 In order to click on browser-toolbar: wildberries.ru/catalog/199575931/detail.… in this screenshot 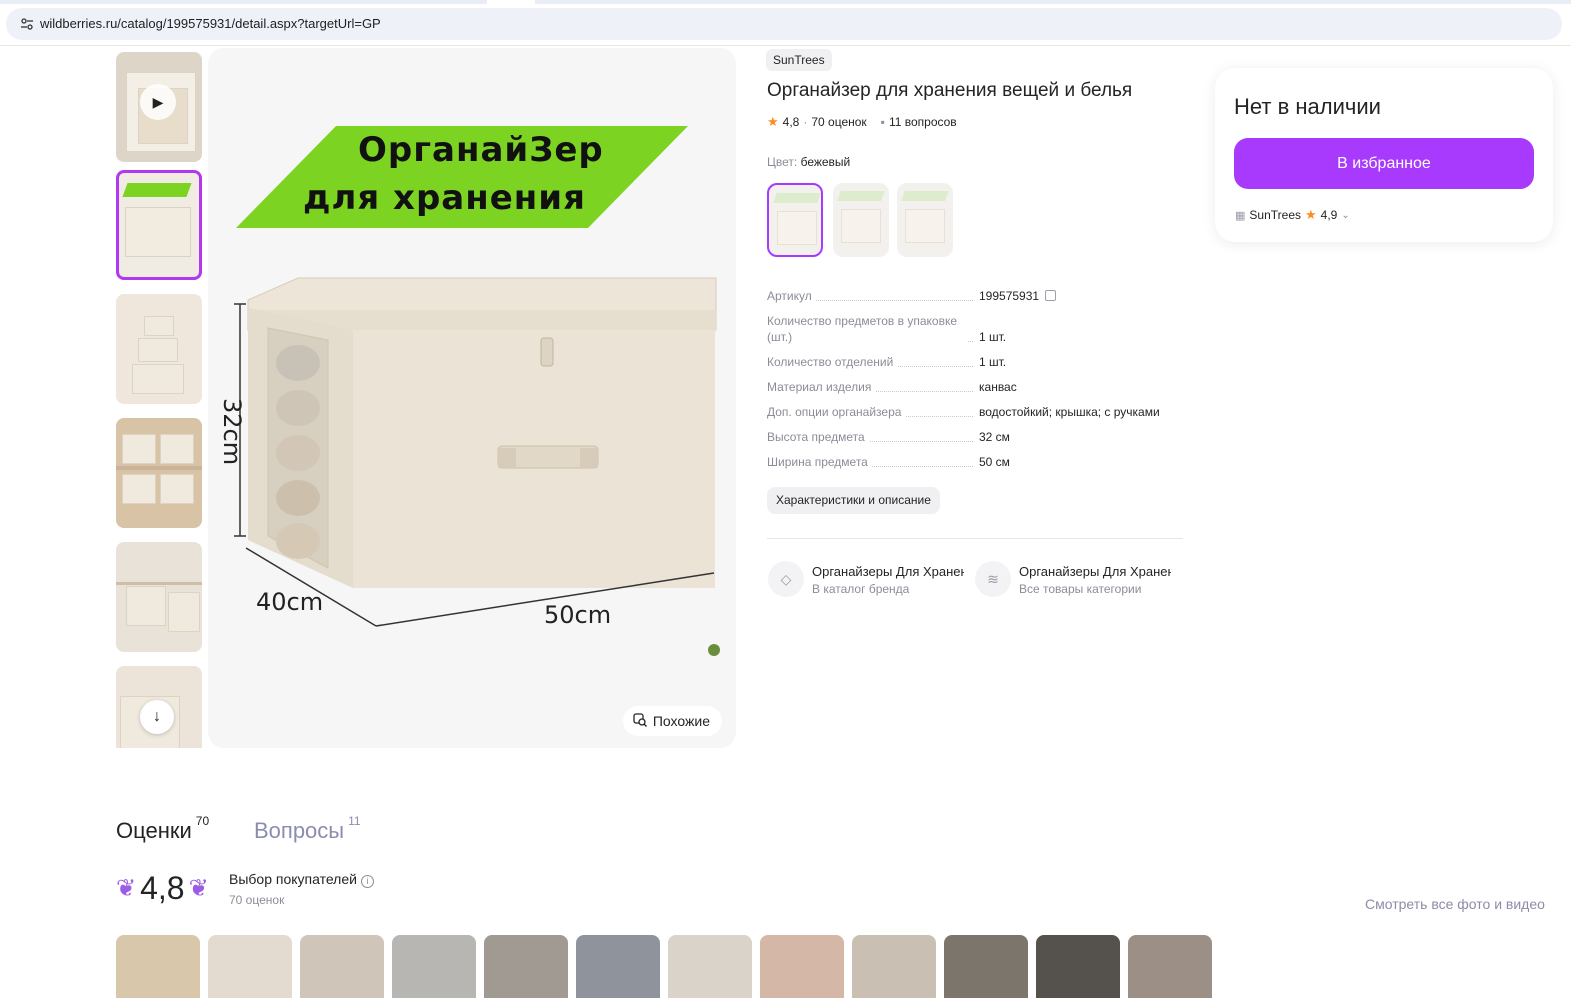, I will do `click(785, 23)`.